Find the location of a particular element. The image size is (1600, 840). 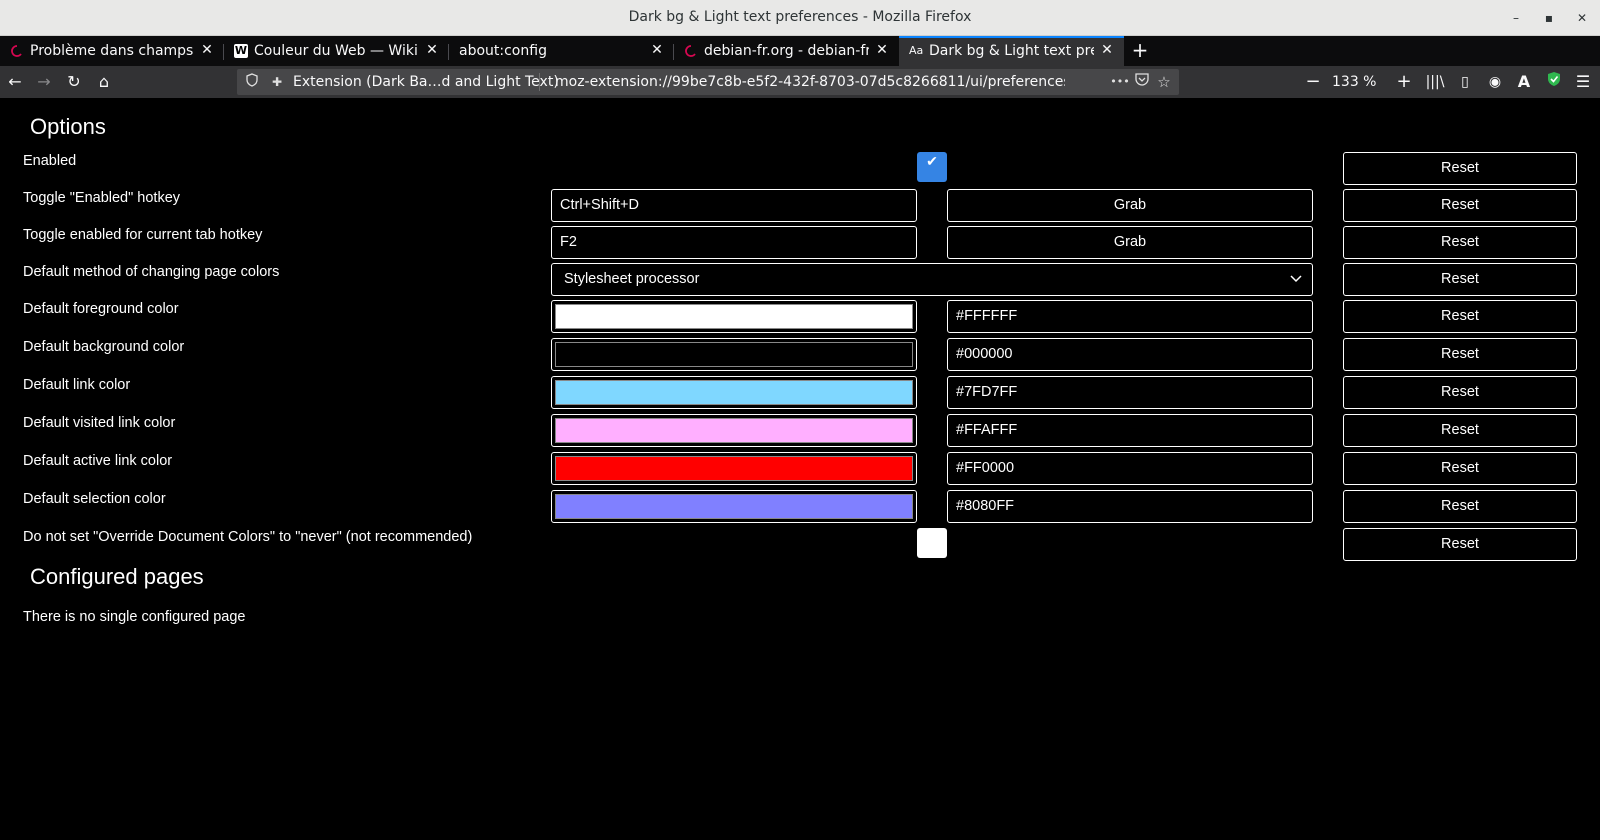

window-close-icon: ✕ is located at coordinates (1582, 18).